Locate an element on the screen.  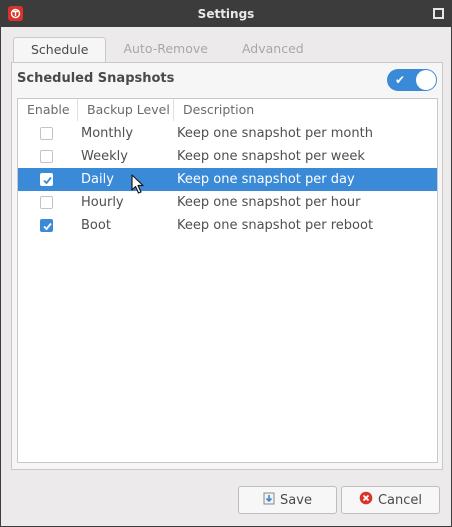
cancel-label: Cancel is located at coordinates (400, 500).